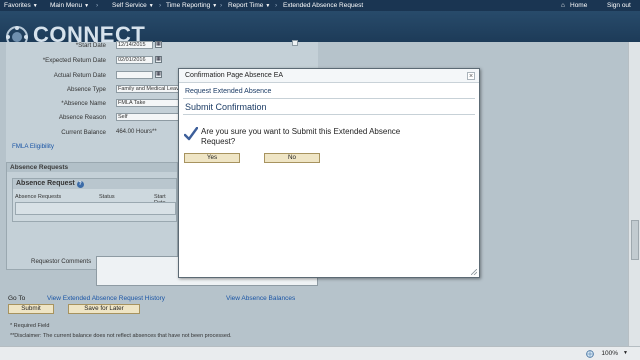  I want to click on absence-name-label: *Absence Name, so click(83, 103).